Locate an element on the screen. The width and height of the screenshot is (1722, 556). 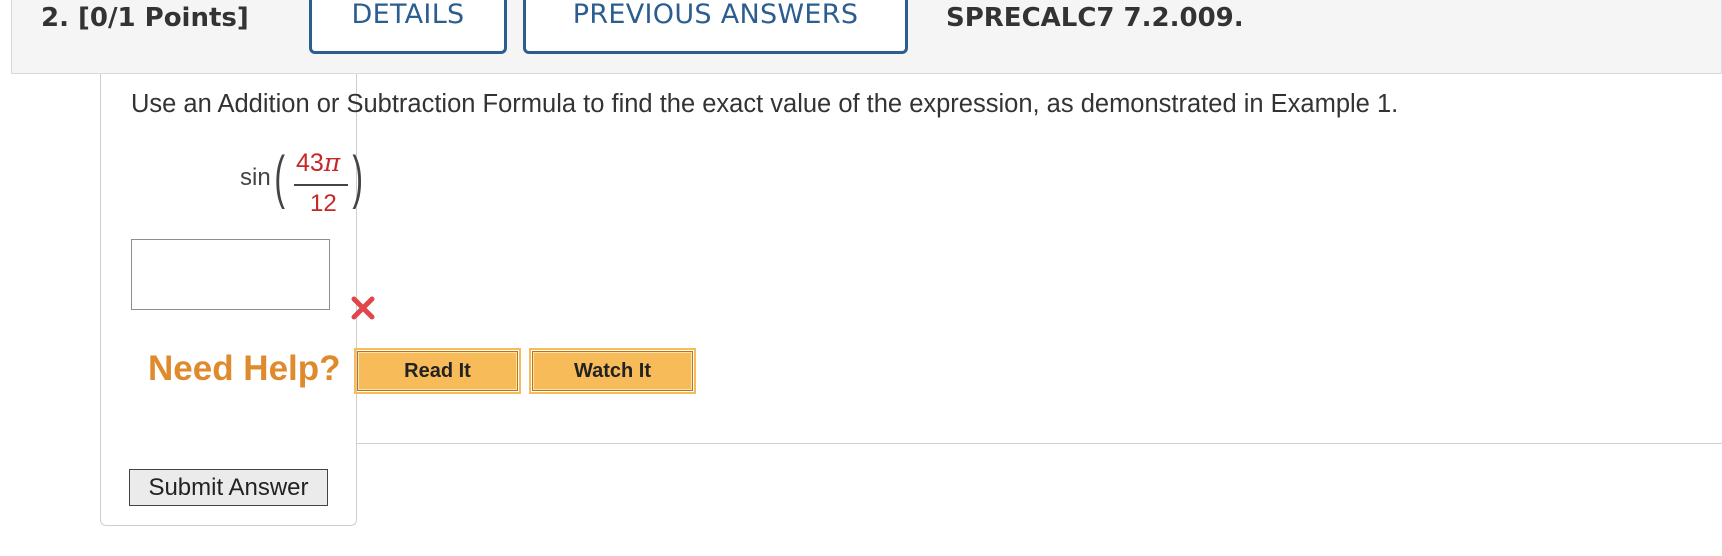
fraction-denominator: 12 is located at coordinates (323, 203).